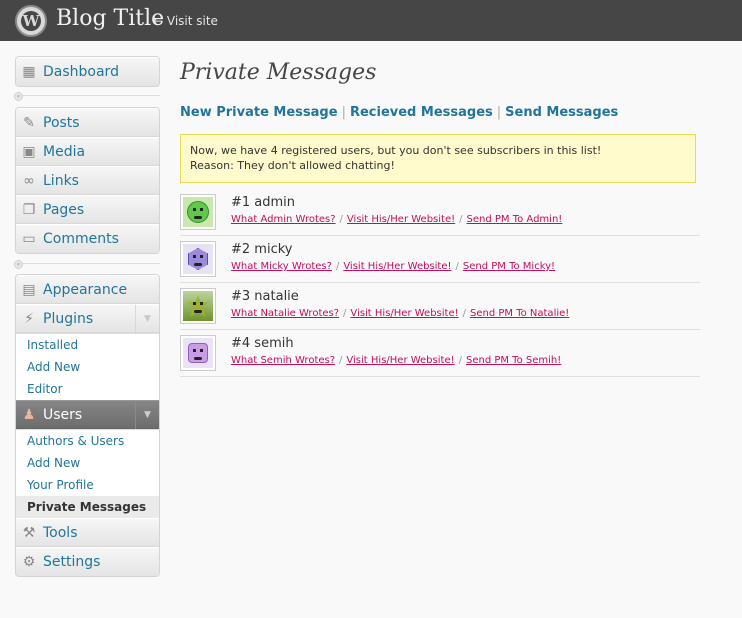 The height and width of the screenshot is (618, 742). Describe the element at coordinates (292, 165) in the screenshot. I see `notice-line-2: Reason: They don't allowed chatting!` at that location.